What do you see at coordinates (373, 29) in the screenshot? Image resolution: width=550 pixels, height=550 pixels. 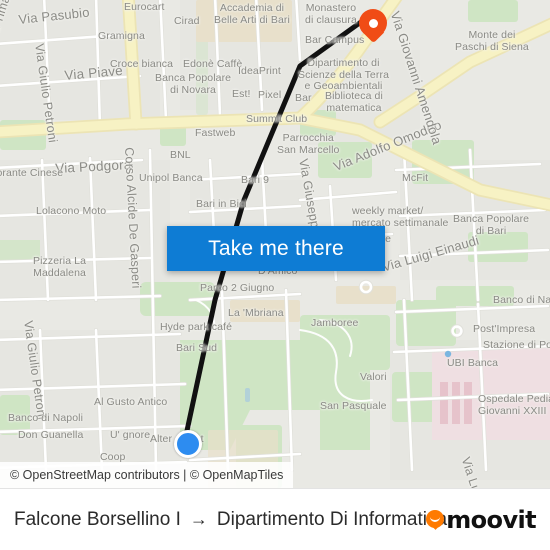 I see `destination-pin` at bounding box center [373, 29].